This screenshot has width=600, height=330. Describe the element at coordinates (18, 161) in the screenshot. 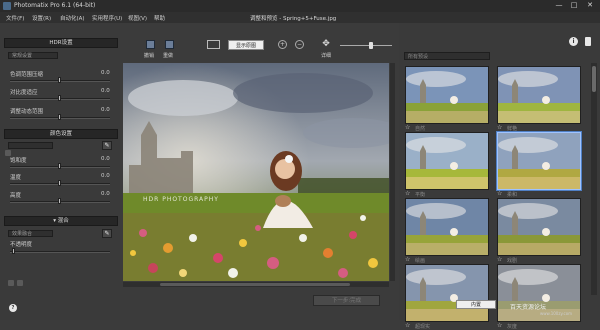

I see `slider-label: 饱和度` at that location.